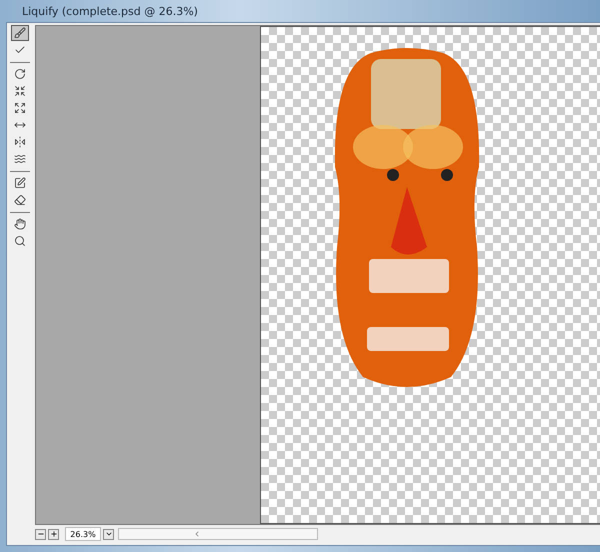  I want to click on check-icon, so click(20, 50).